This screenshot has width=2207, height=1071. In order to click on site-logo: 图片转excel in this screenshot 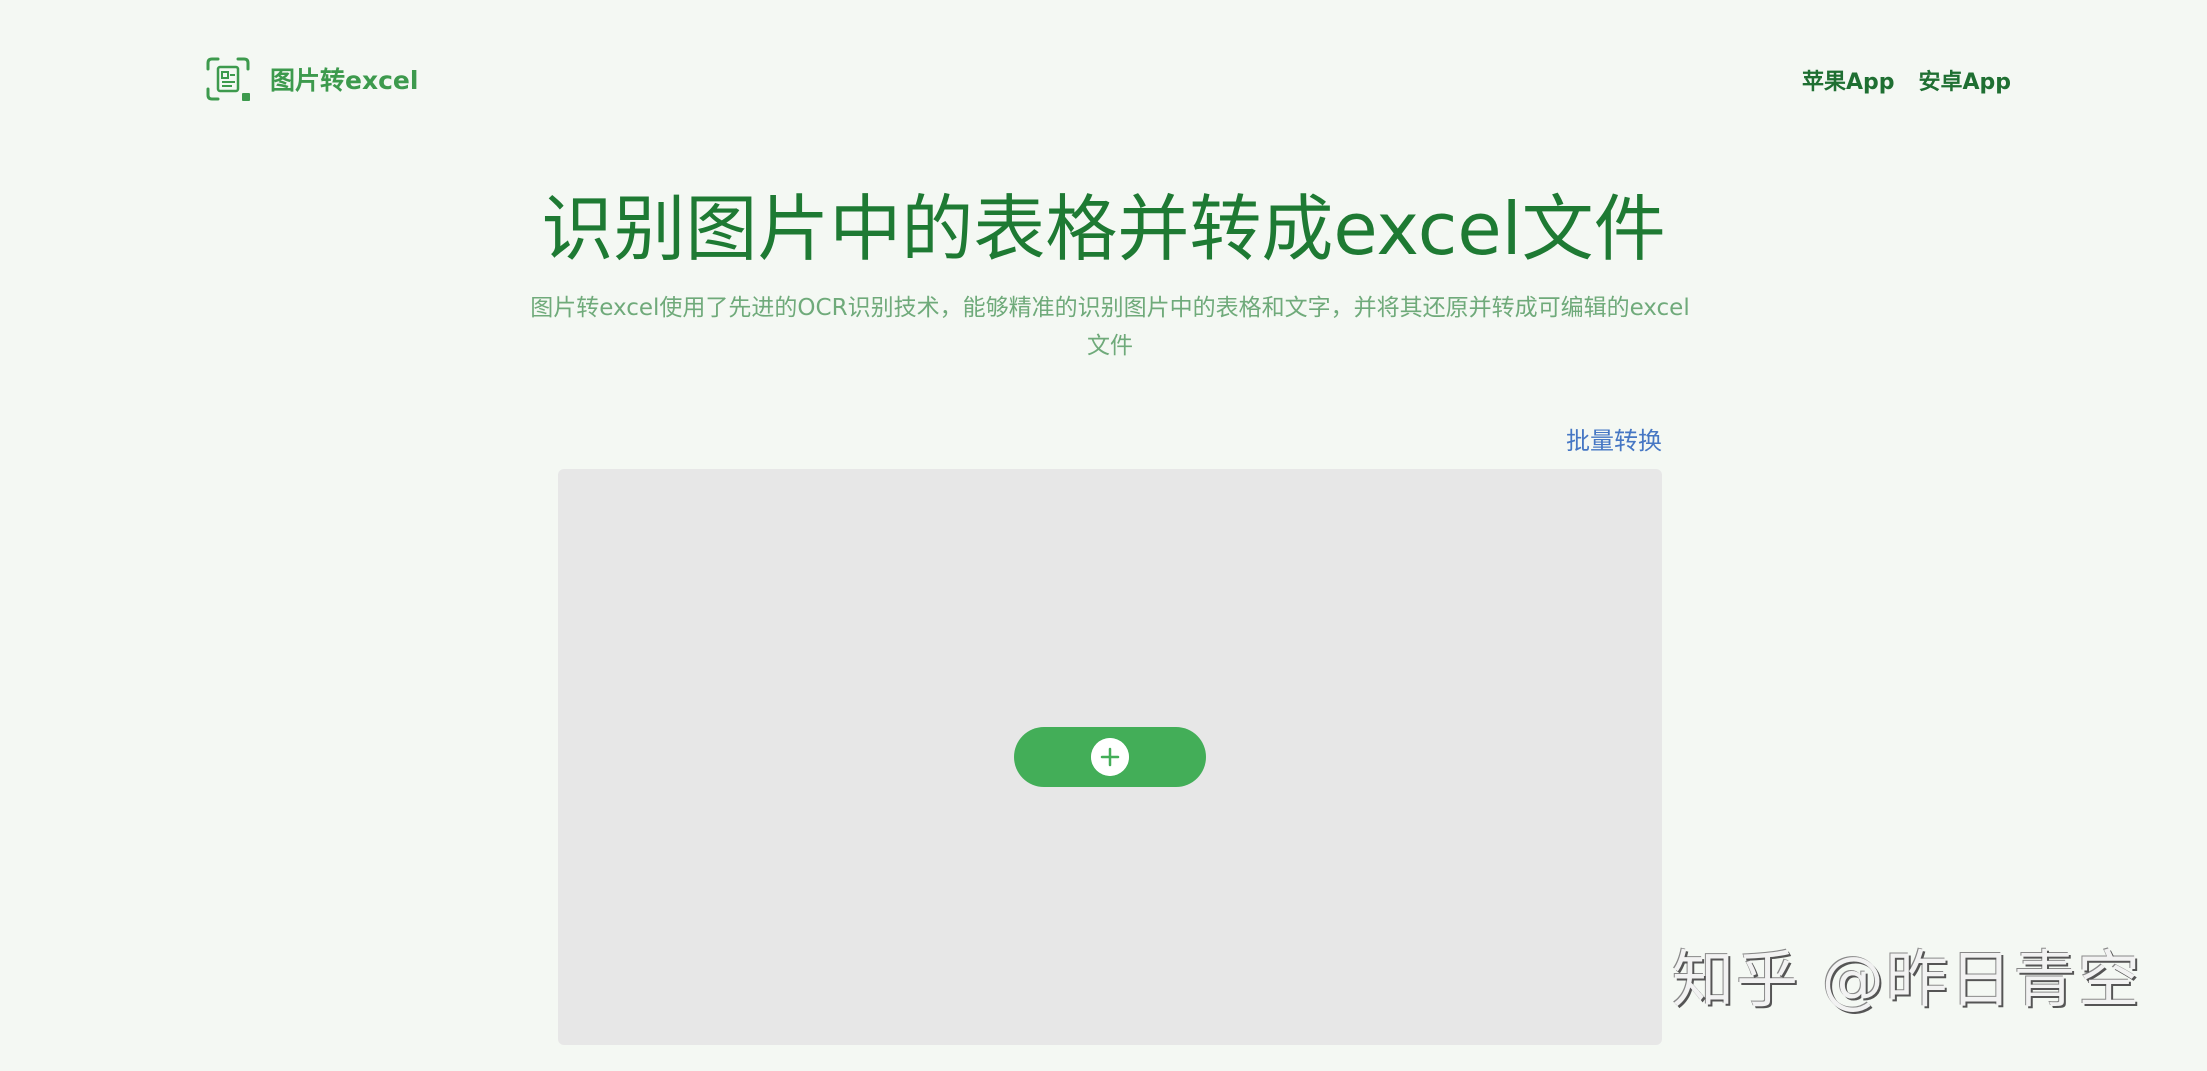, I will do `click(311, 79)`.